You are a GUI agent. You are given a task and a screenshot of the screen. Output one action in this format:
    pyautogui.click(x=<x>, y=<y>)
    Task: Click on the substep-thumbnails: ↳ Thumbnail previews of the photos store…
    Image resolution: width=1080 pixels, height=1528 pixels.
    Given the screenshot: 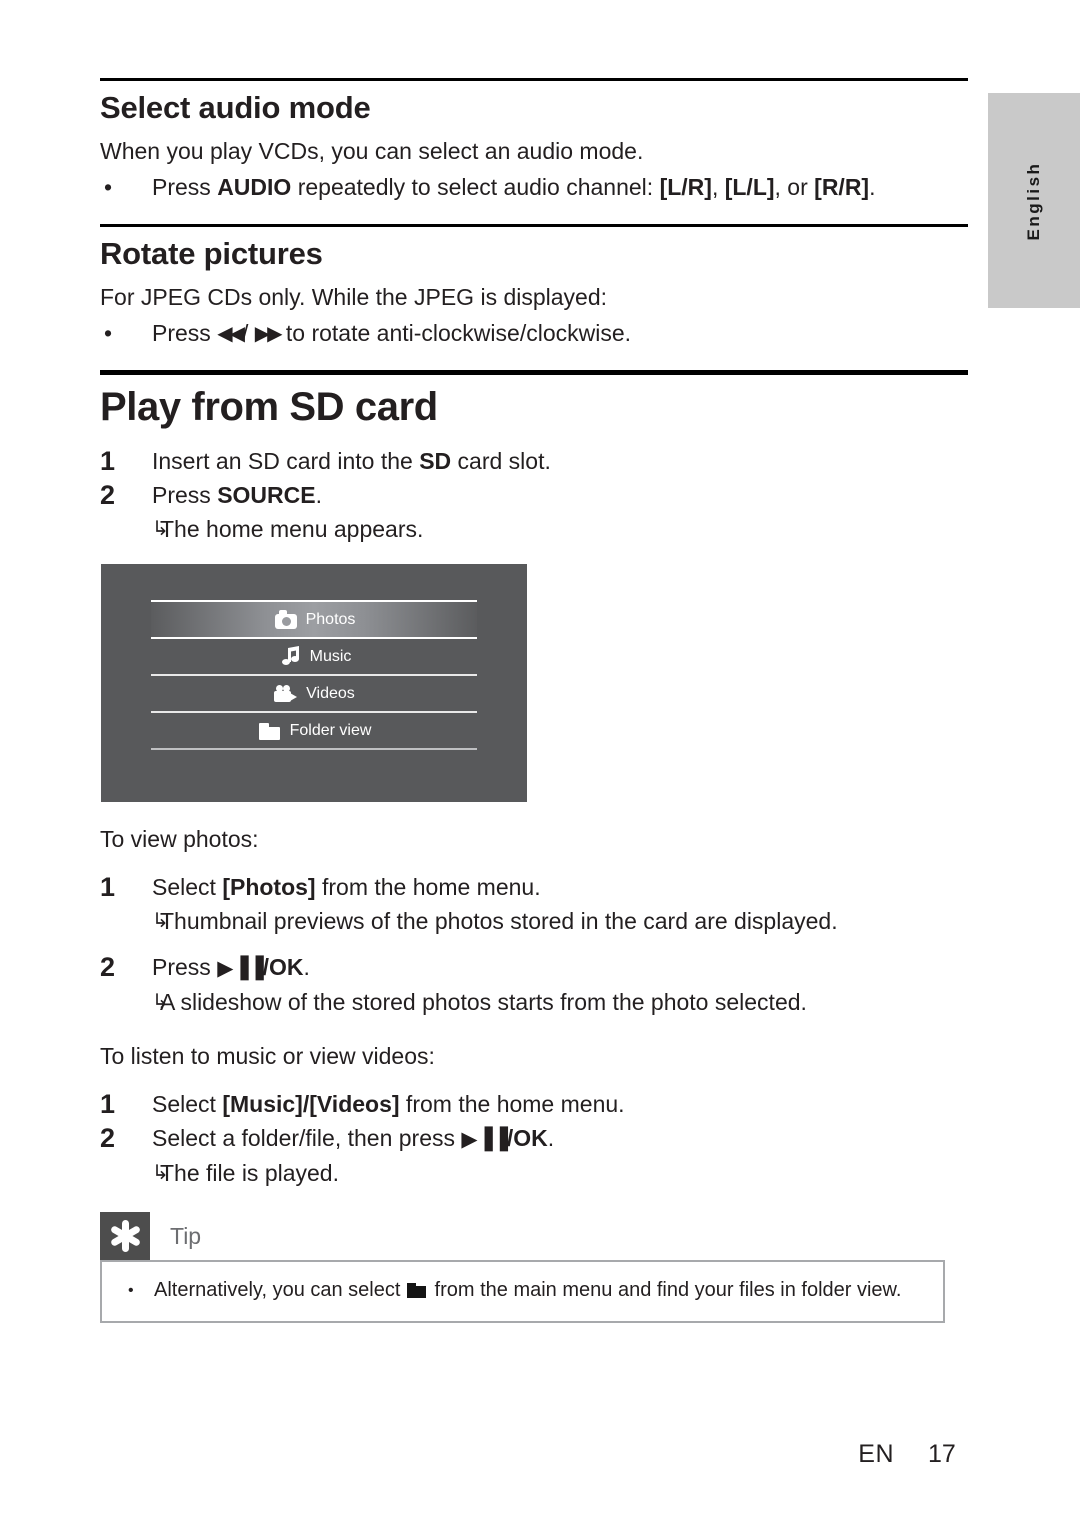 What is the action you would take?
    pyautogui.click(x=534, y=921)
    